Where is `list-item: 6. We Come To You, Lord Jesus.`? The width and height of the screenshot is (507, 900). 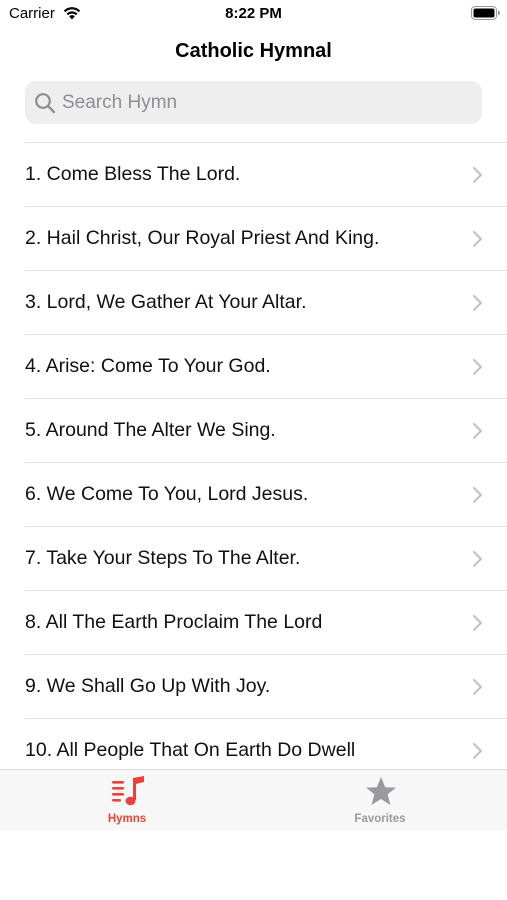
list-item: 6. We Come To You, Lord Jesus. is located at coordinates (266, 494).